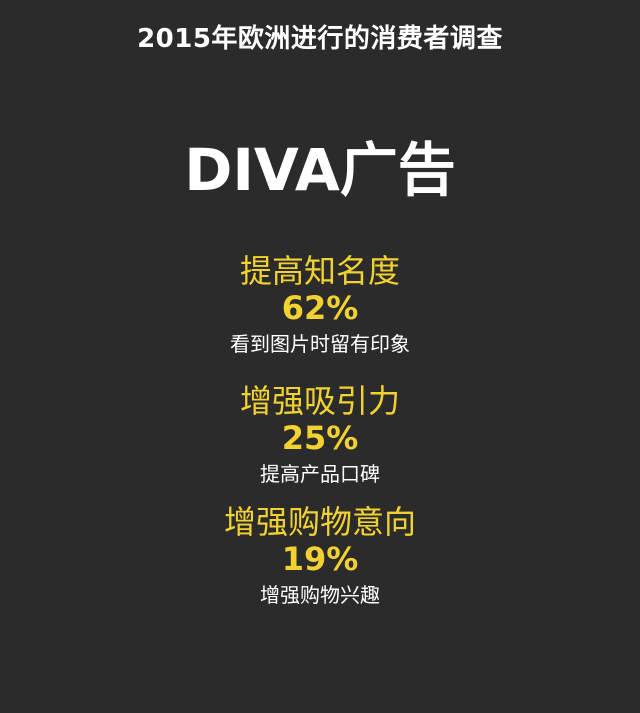  What do you see at coordinates (320, 438) in the screenshot?
I see `stat-percent: 25%` at bounding box center [320, 438].